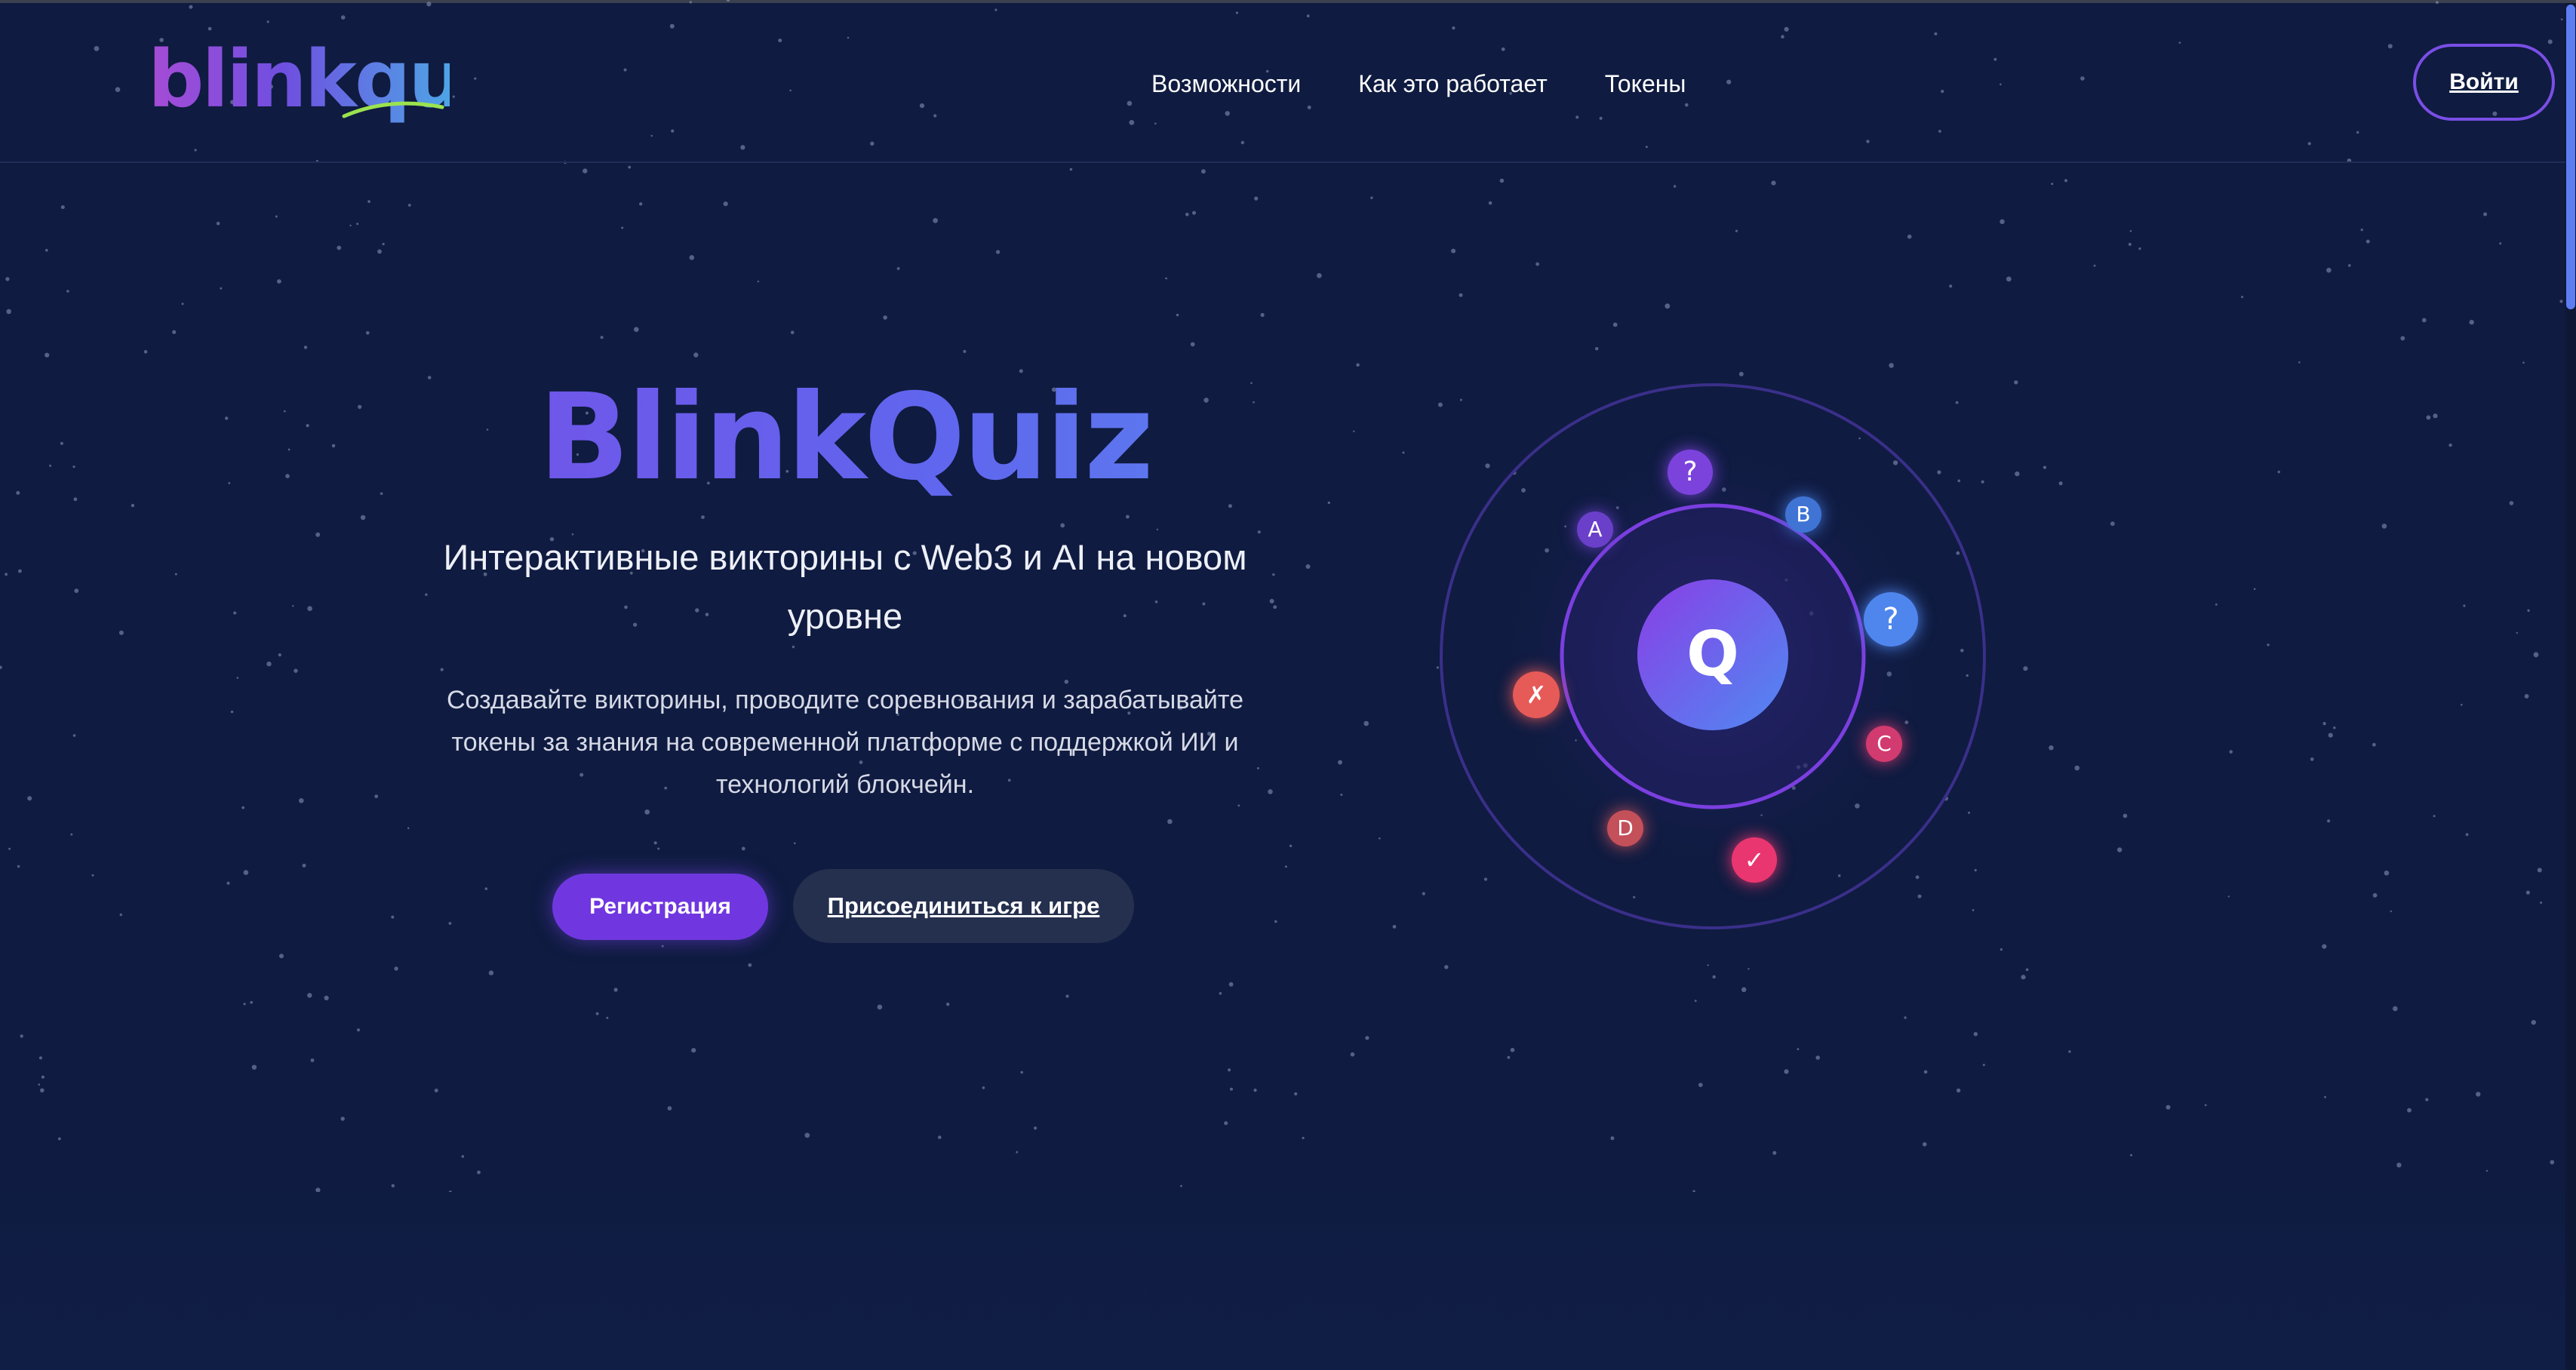 The width and height of the screenshot is (2576, 1370). What do you see at coordinates (340, 79) in the screenshot?
I see `blinkquiz-logo: blinkquiz` at bounding box center [340, 79].